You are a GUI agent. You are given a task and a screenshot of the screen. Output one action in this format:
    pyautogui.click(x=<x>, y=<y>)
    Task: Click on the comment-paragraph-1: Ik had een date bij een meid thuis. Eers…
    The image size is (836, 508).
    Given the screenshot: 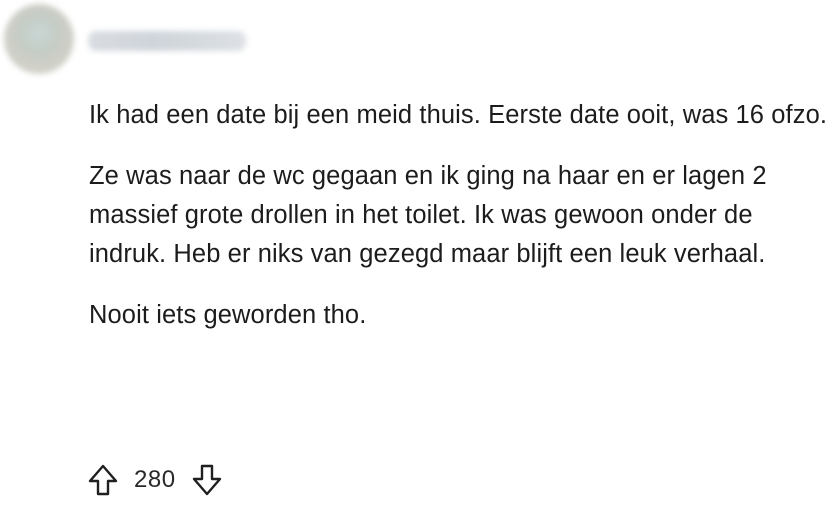 What is the action you would take?
    pyautogui.click(x=458, y=115)
    